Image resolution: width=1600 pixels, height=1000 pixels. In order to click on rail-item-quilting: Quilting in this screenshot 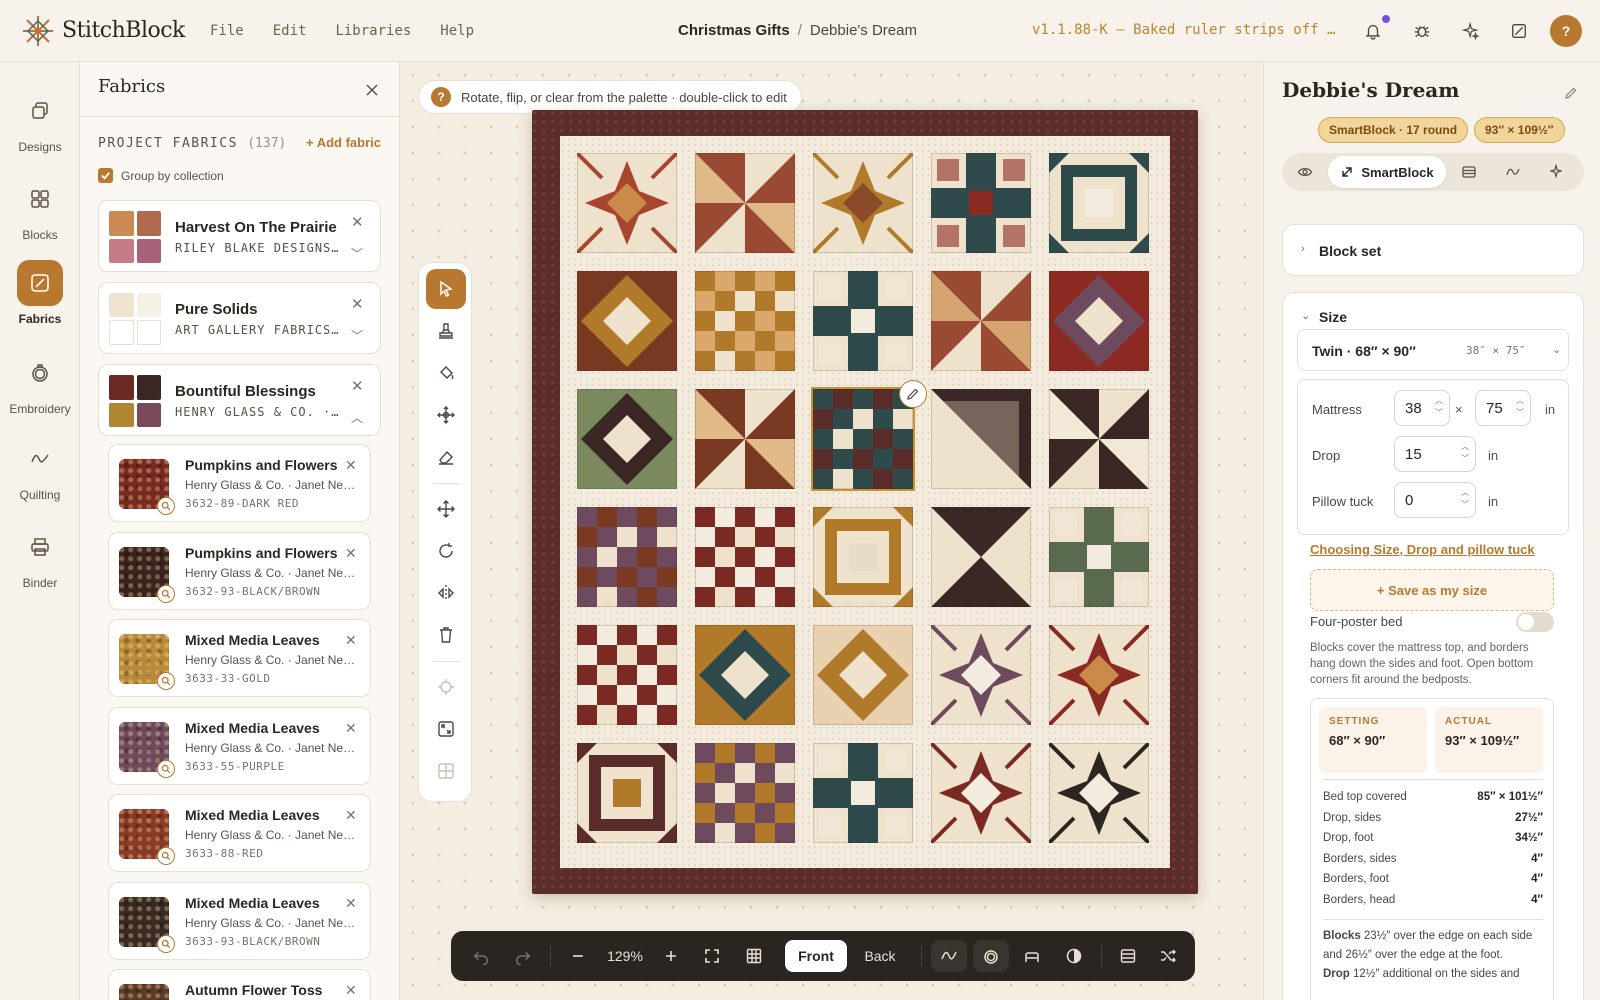, I will do `click(40, 469)`.